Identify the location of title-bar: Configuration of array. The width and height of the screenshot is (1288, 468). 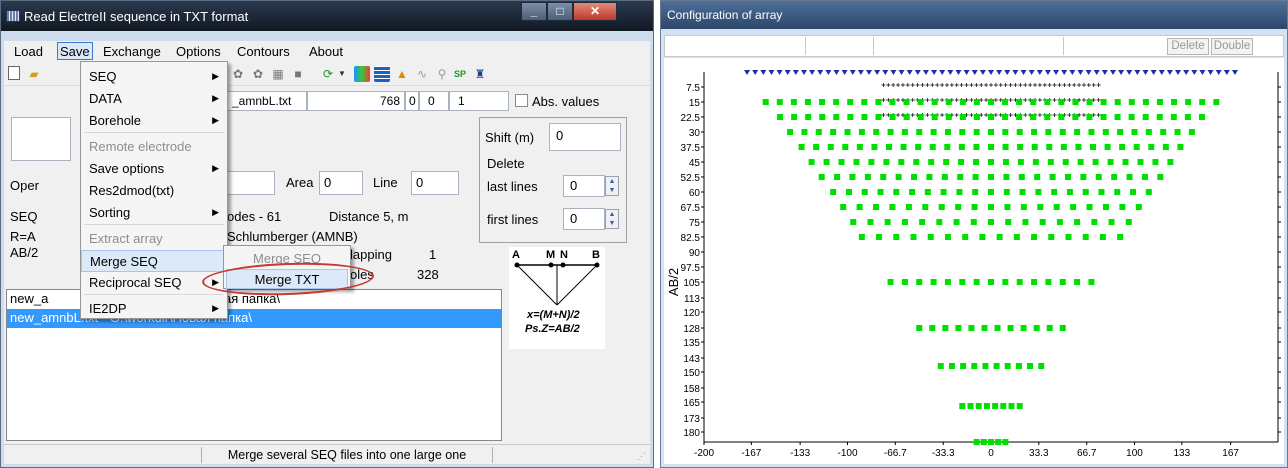
(974, 15).